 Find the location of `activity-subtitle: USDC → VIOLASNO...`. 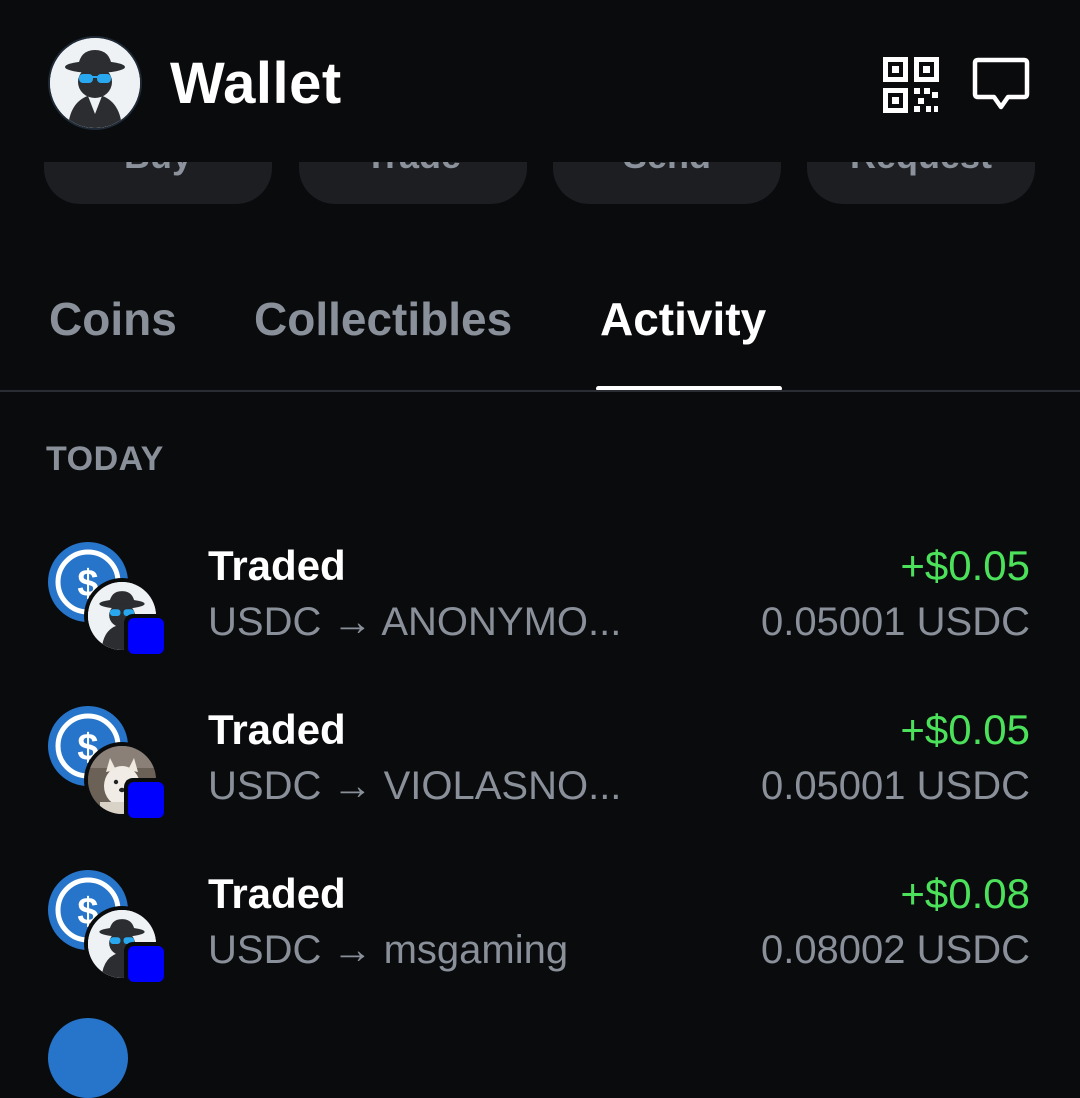

activity-subtitle: USDC → VIOLASNO... is located at coordinates (415, 786).